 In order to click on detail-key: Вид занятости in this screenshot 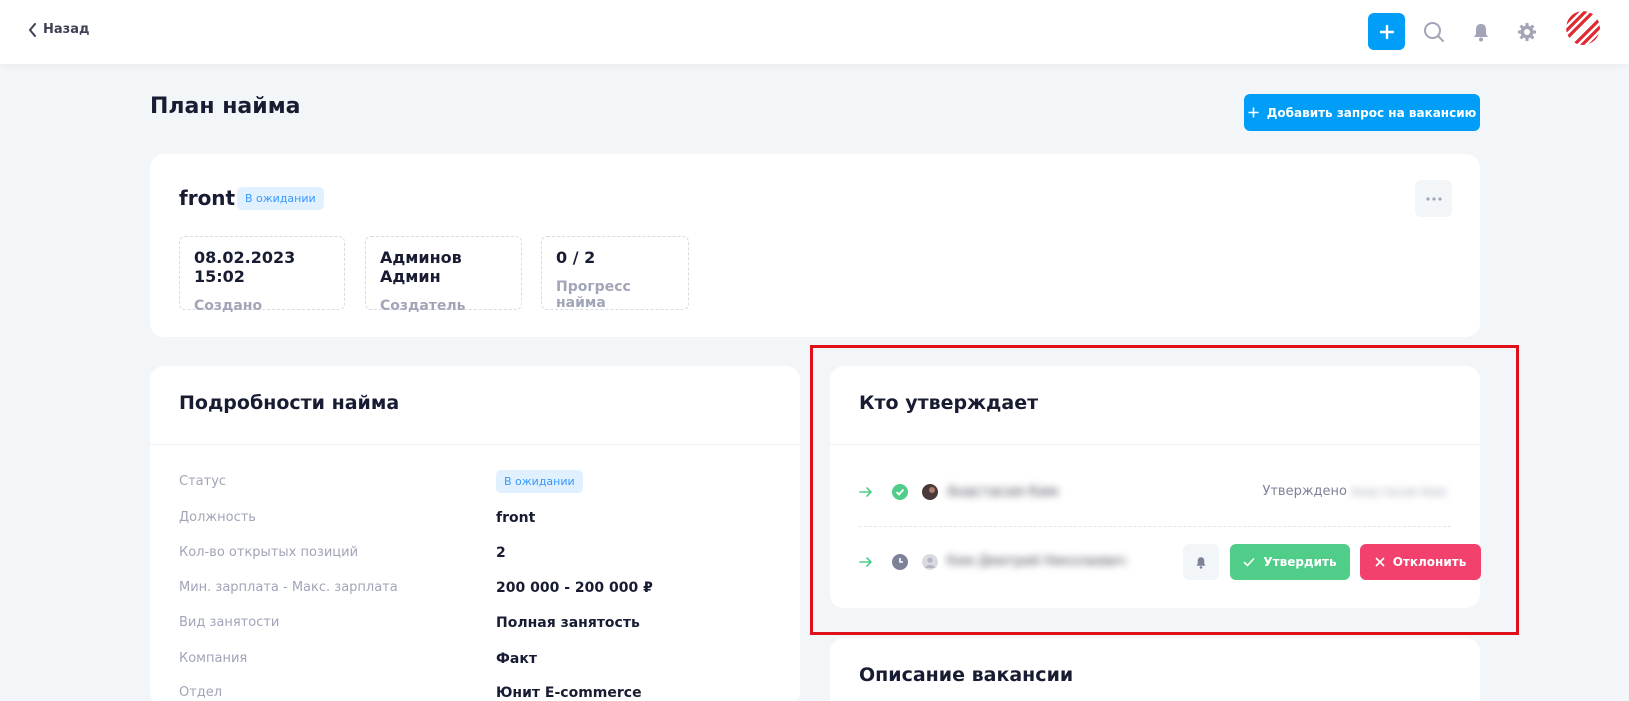, I will do `click(229, 622)`.